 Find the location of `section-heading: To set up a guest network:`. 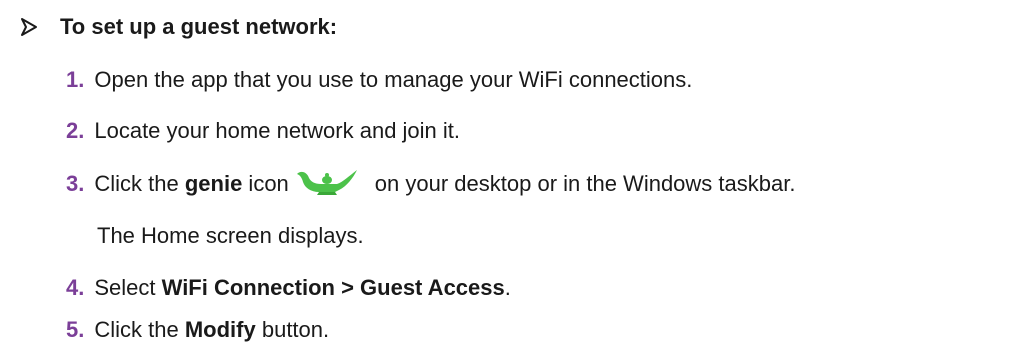

section-heading: To set up a guest network: is located at coordinates (178, 27).